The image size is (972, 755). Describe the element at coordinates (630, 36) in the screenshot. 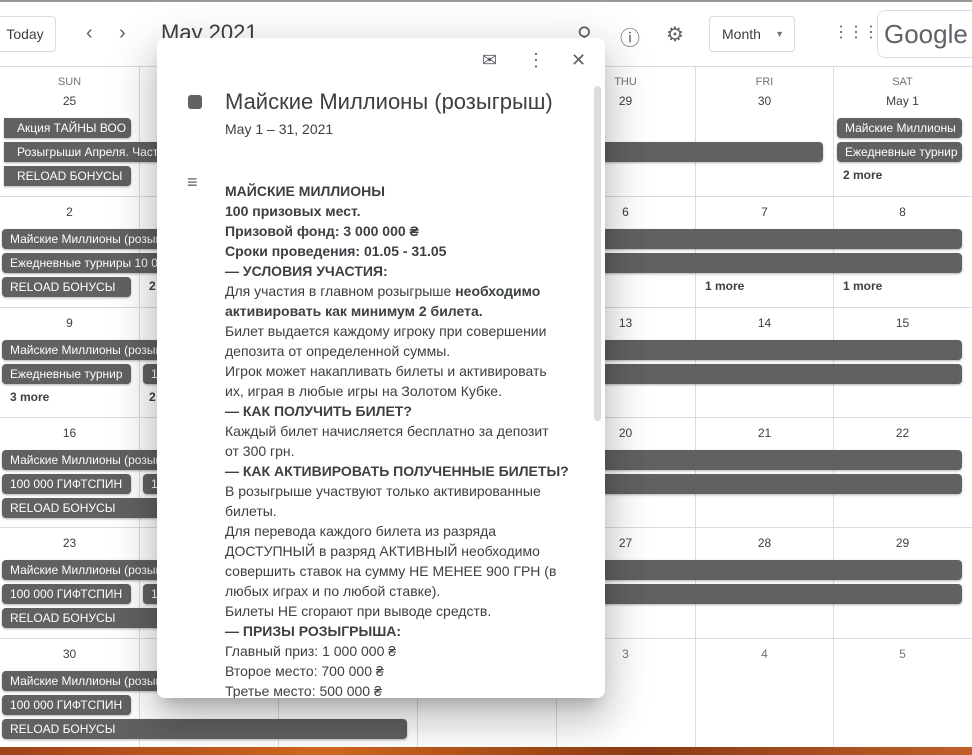

I see `help-icon: ⓘ` at that location.